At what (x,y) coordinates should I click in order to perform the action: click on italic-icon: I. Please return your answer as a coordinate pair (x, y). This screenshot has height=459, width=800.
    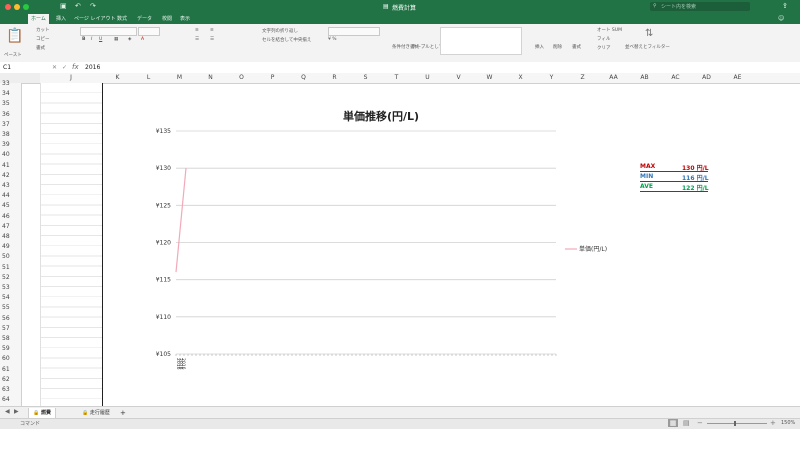
    Looking at the image, I should click on (91, 39).